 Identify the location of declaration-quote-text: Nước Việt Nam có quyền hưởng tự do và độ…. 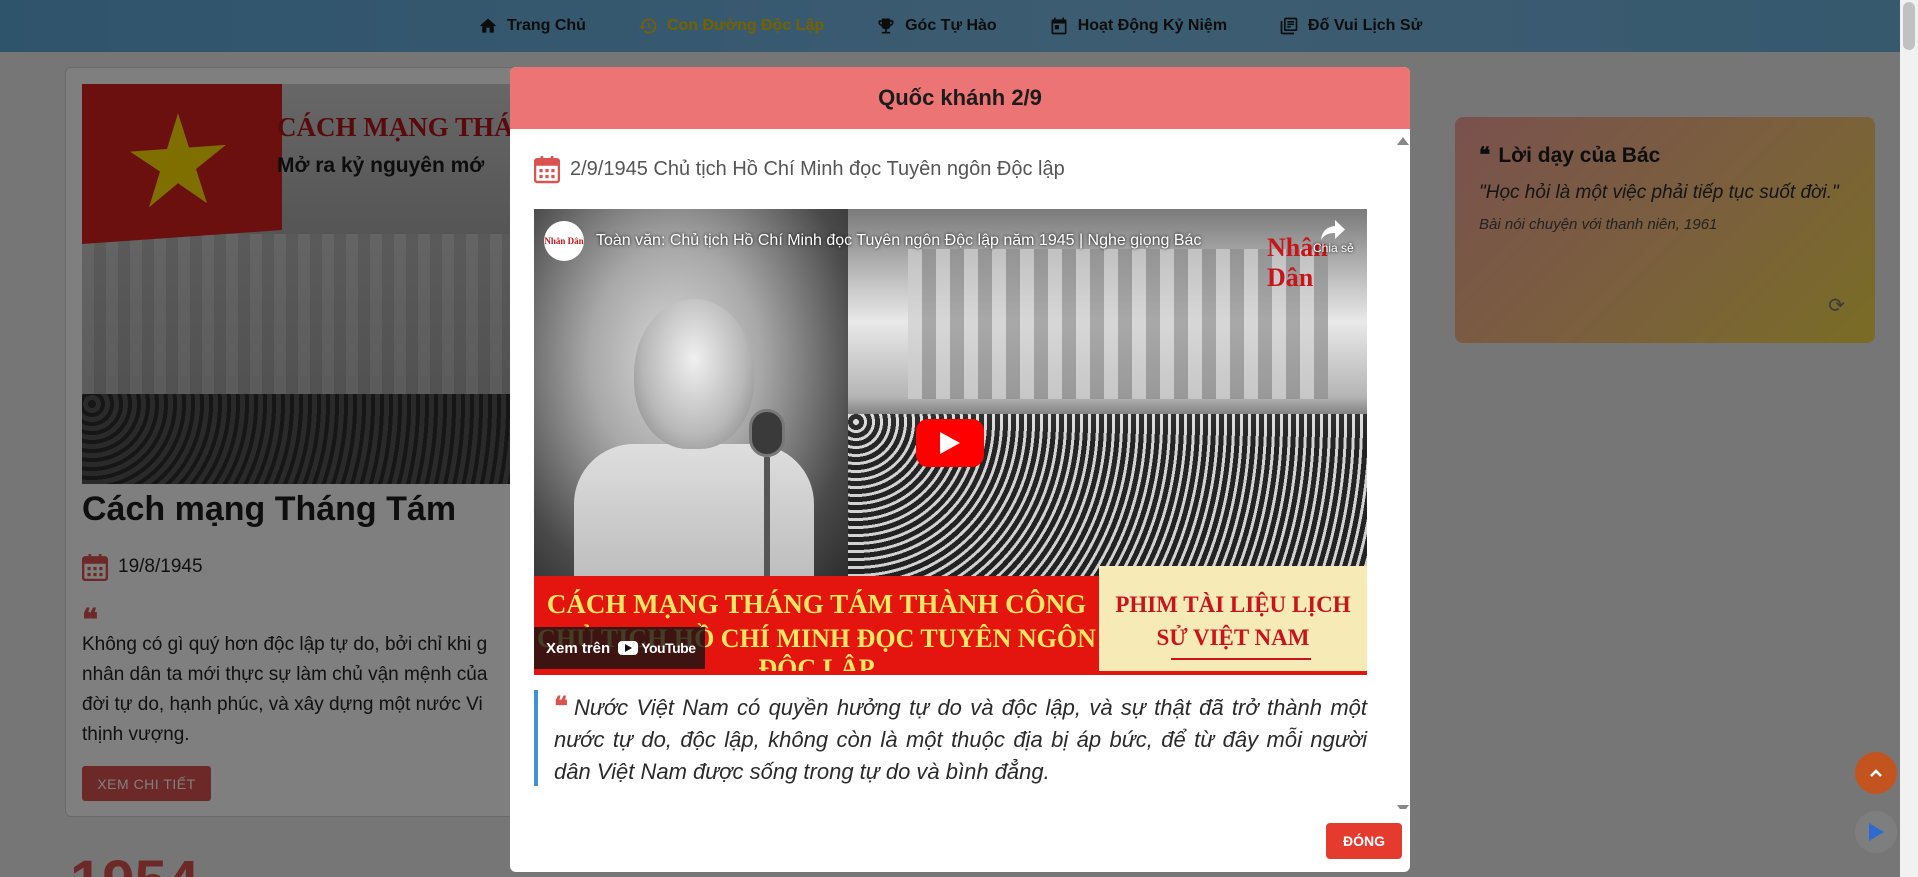
(960, 739).